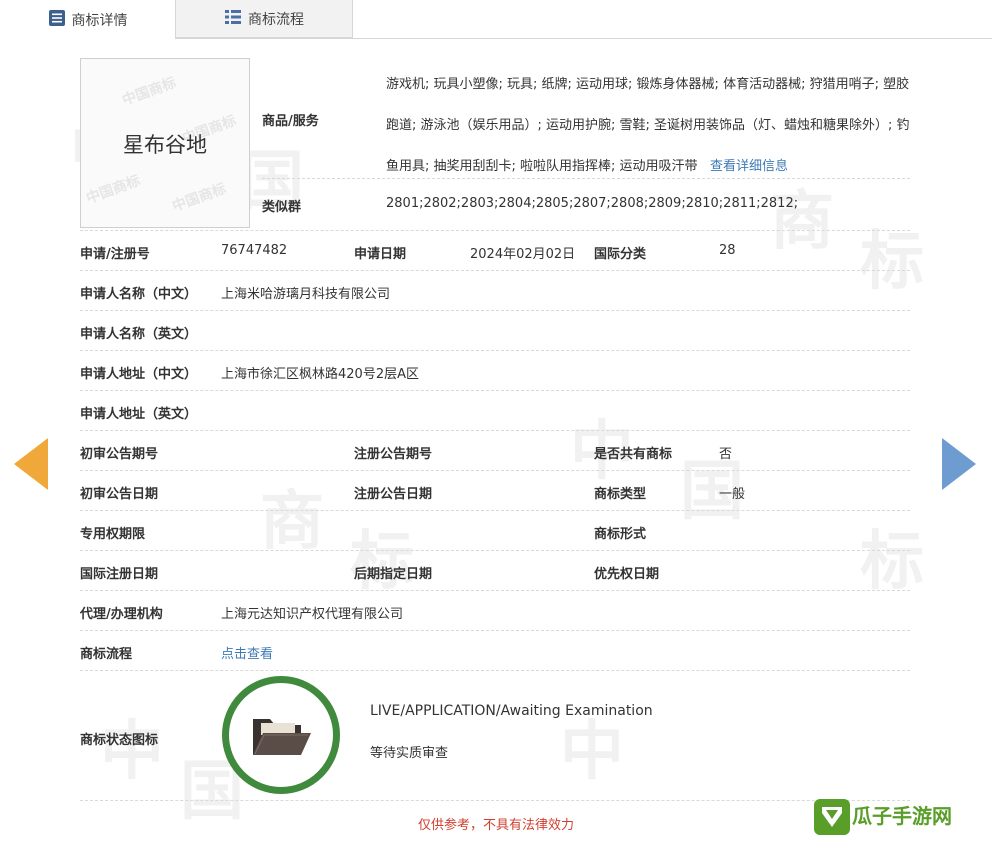 This screenshot has height=841, width=992. I want to click on folder-icon, so click(282, 738).